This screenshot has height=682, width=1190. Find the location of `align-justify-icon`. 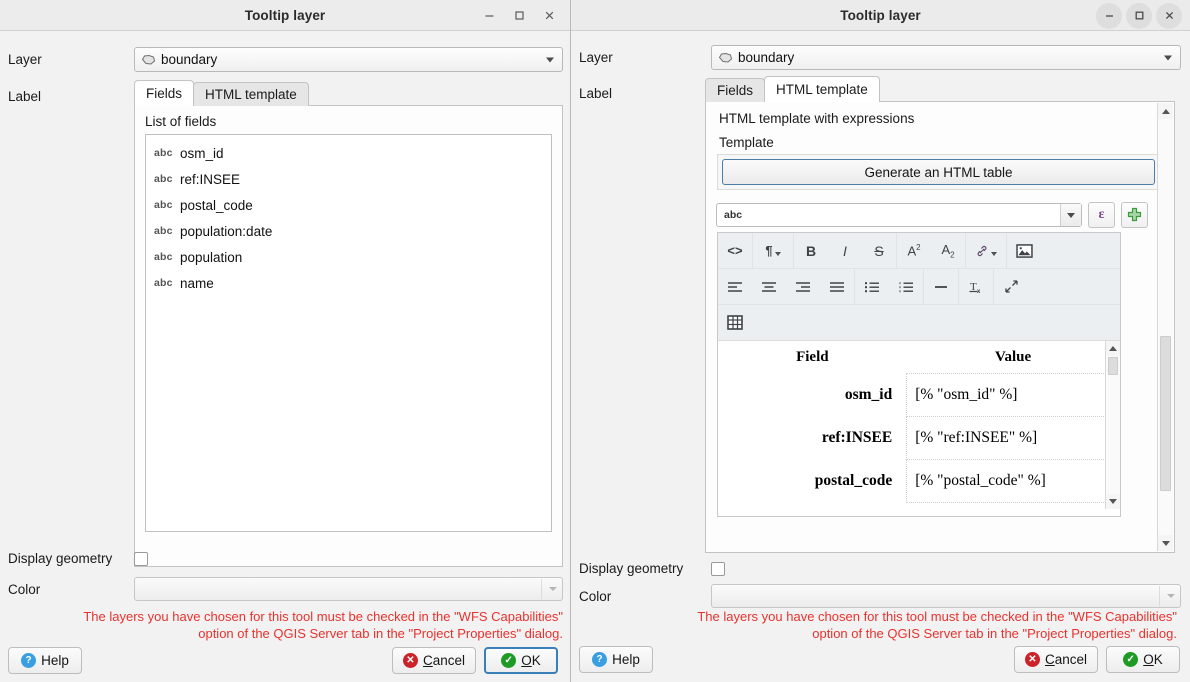

align-justify-icon is located at coordinates (837, 287).